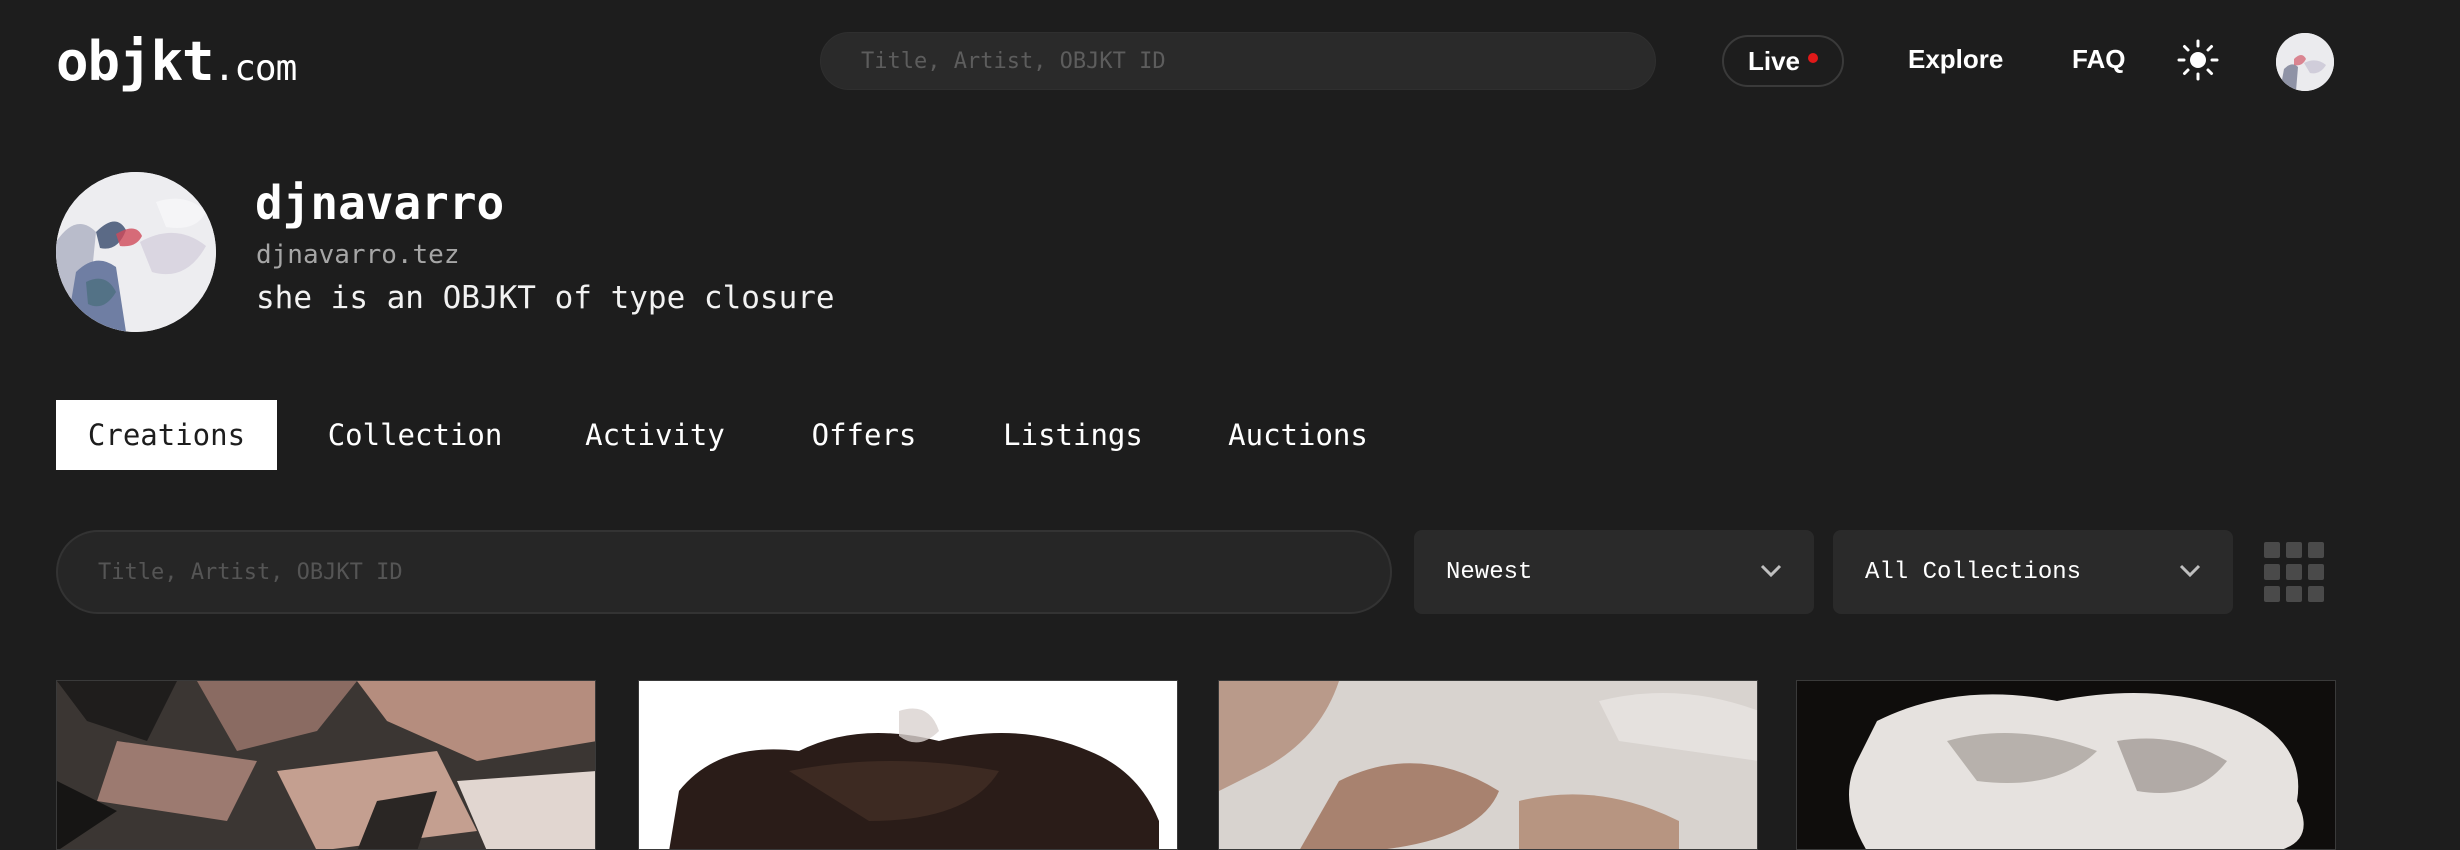 The width and height of the screenshot is (2460, 850). Describe the element at coordinates (1073, 435) in the screenshot. I see `tab-listings: Listings` at that location.